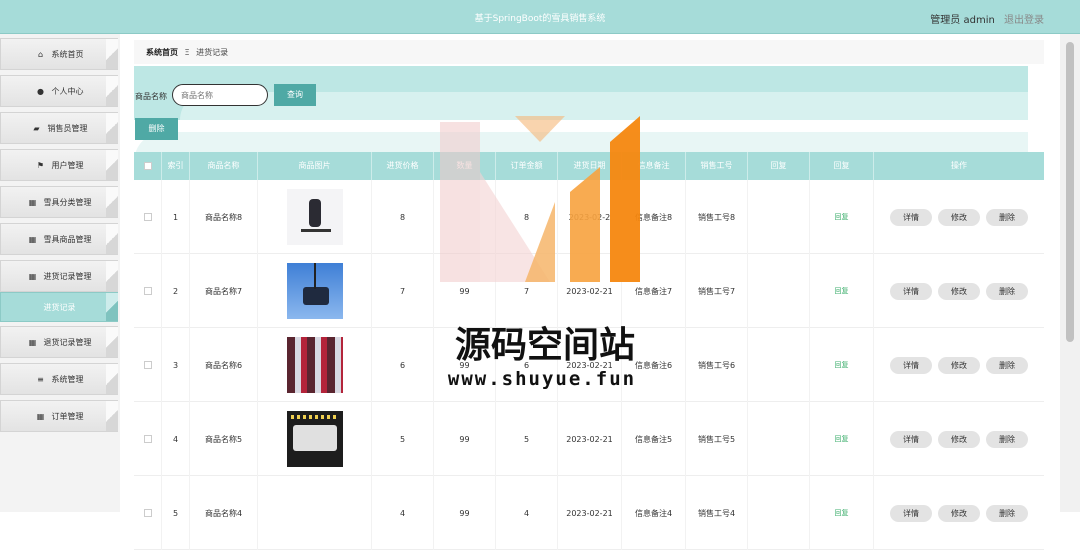 The width and height of the screenshot is (1080, 550). Describe the element at coordinates (59, 307) in the screenshot. I see `sidebar-item-purchase-records: 进货记录` at that location.